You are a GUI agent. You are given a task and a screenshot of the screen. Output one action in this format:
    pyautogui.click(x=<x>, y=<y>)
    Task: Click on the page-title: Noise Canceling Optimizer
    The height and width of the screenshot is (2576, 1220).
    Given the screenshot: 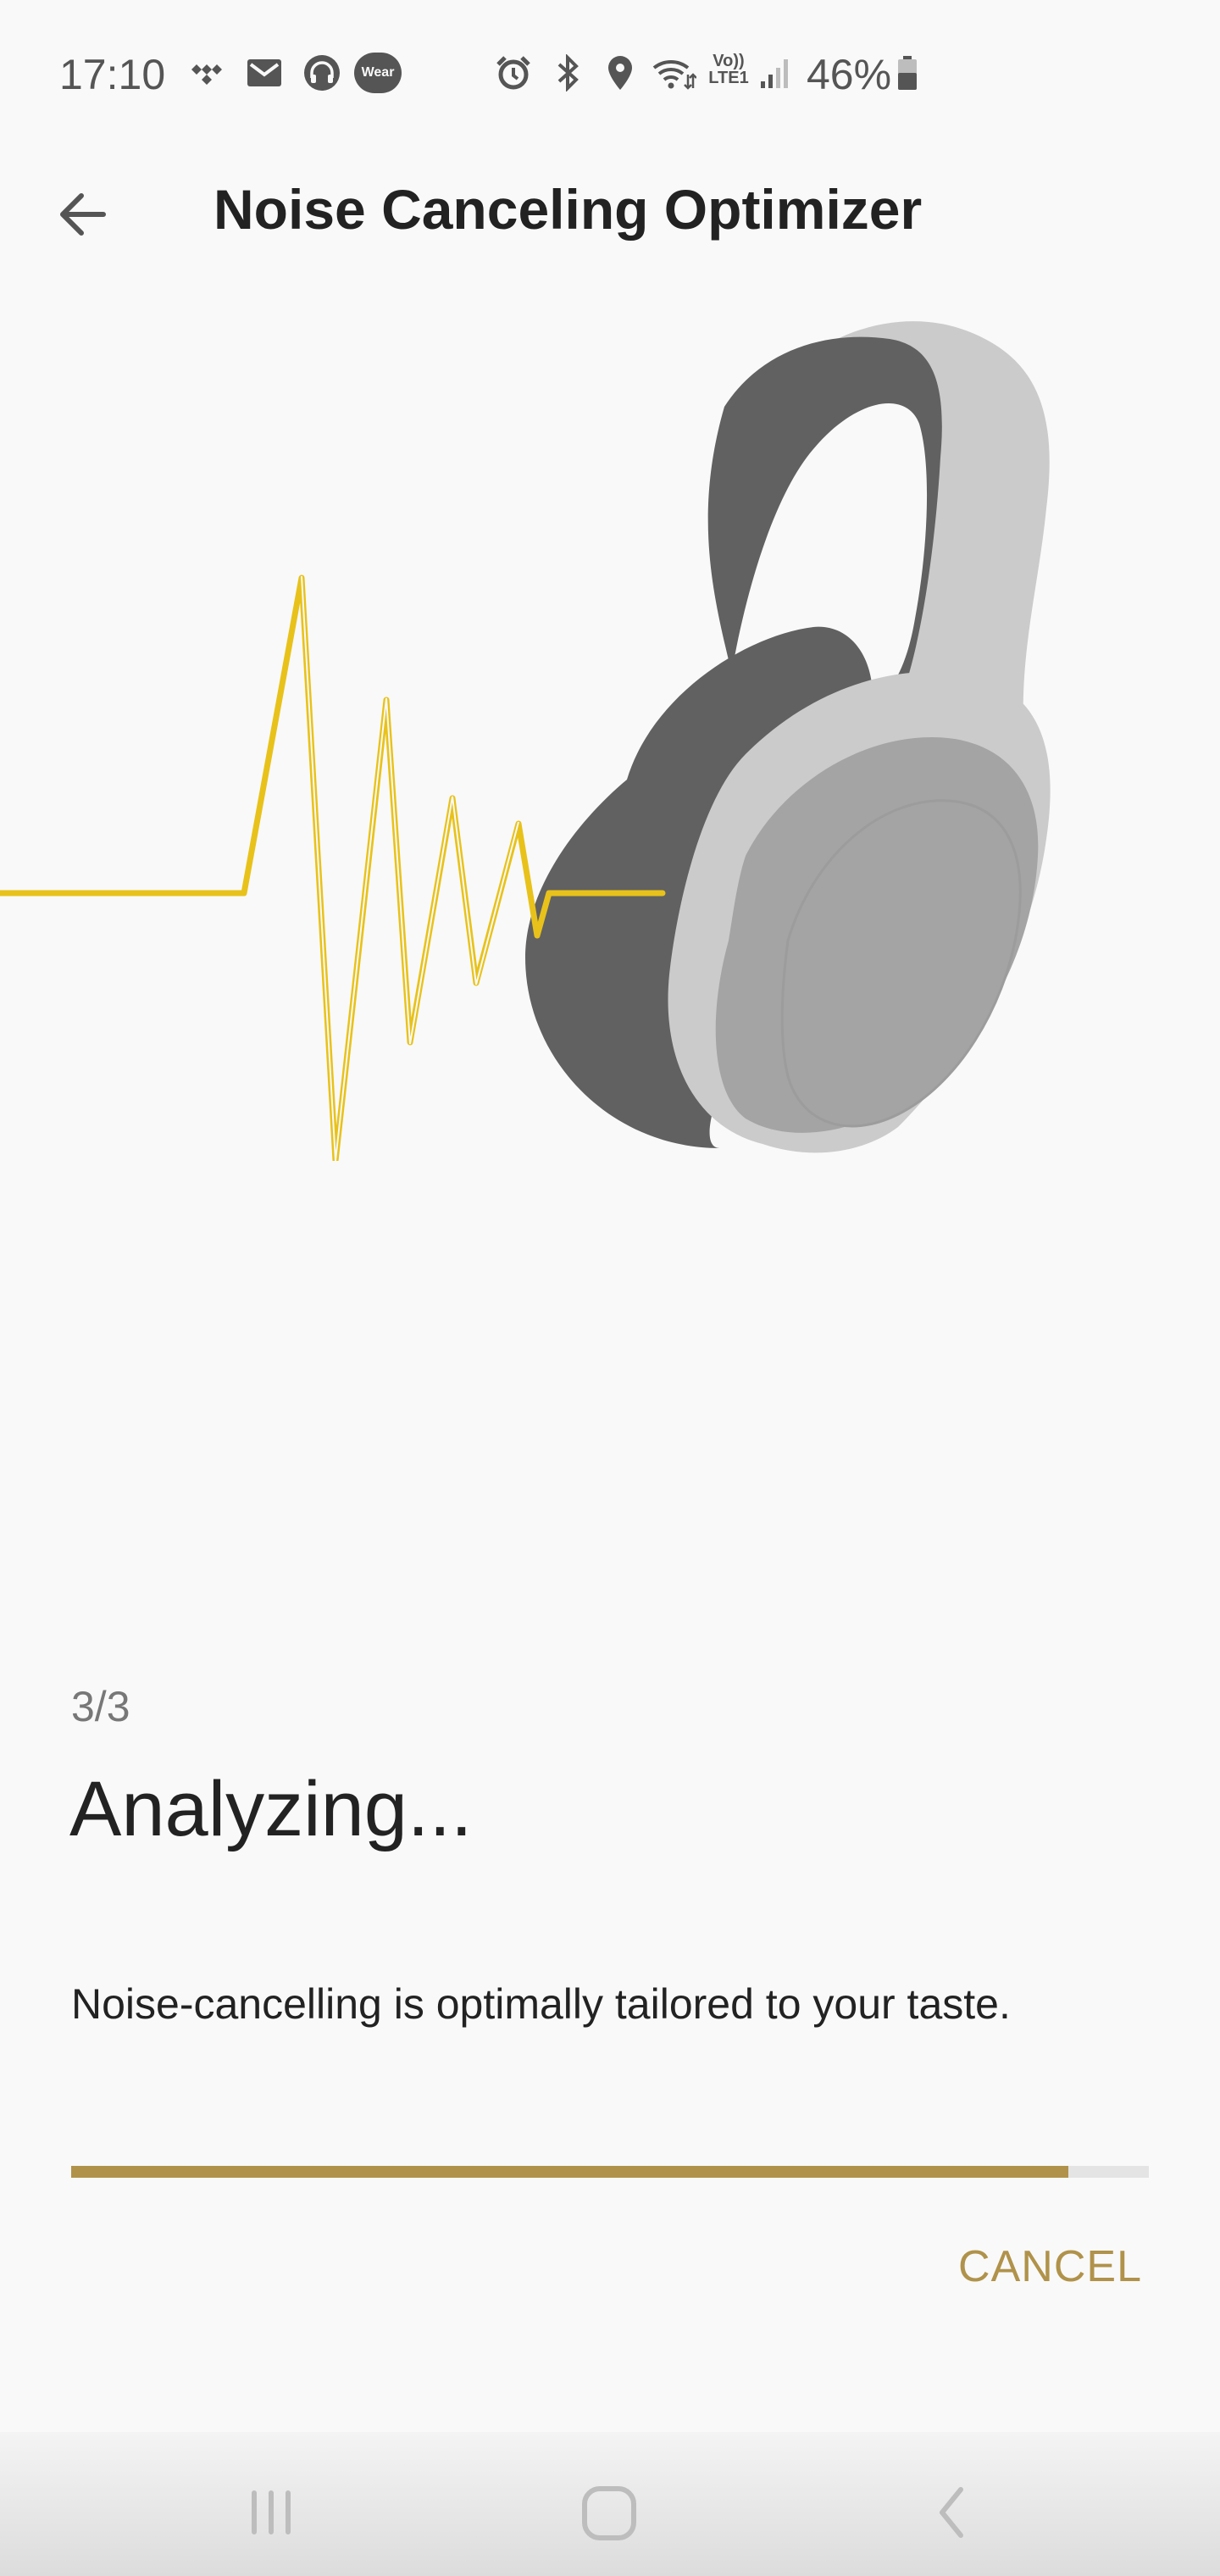 What is the action you would take?
    pyautogui.click(x=568, y=209)
    